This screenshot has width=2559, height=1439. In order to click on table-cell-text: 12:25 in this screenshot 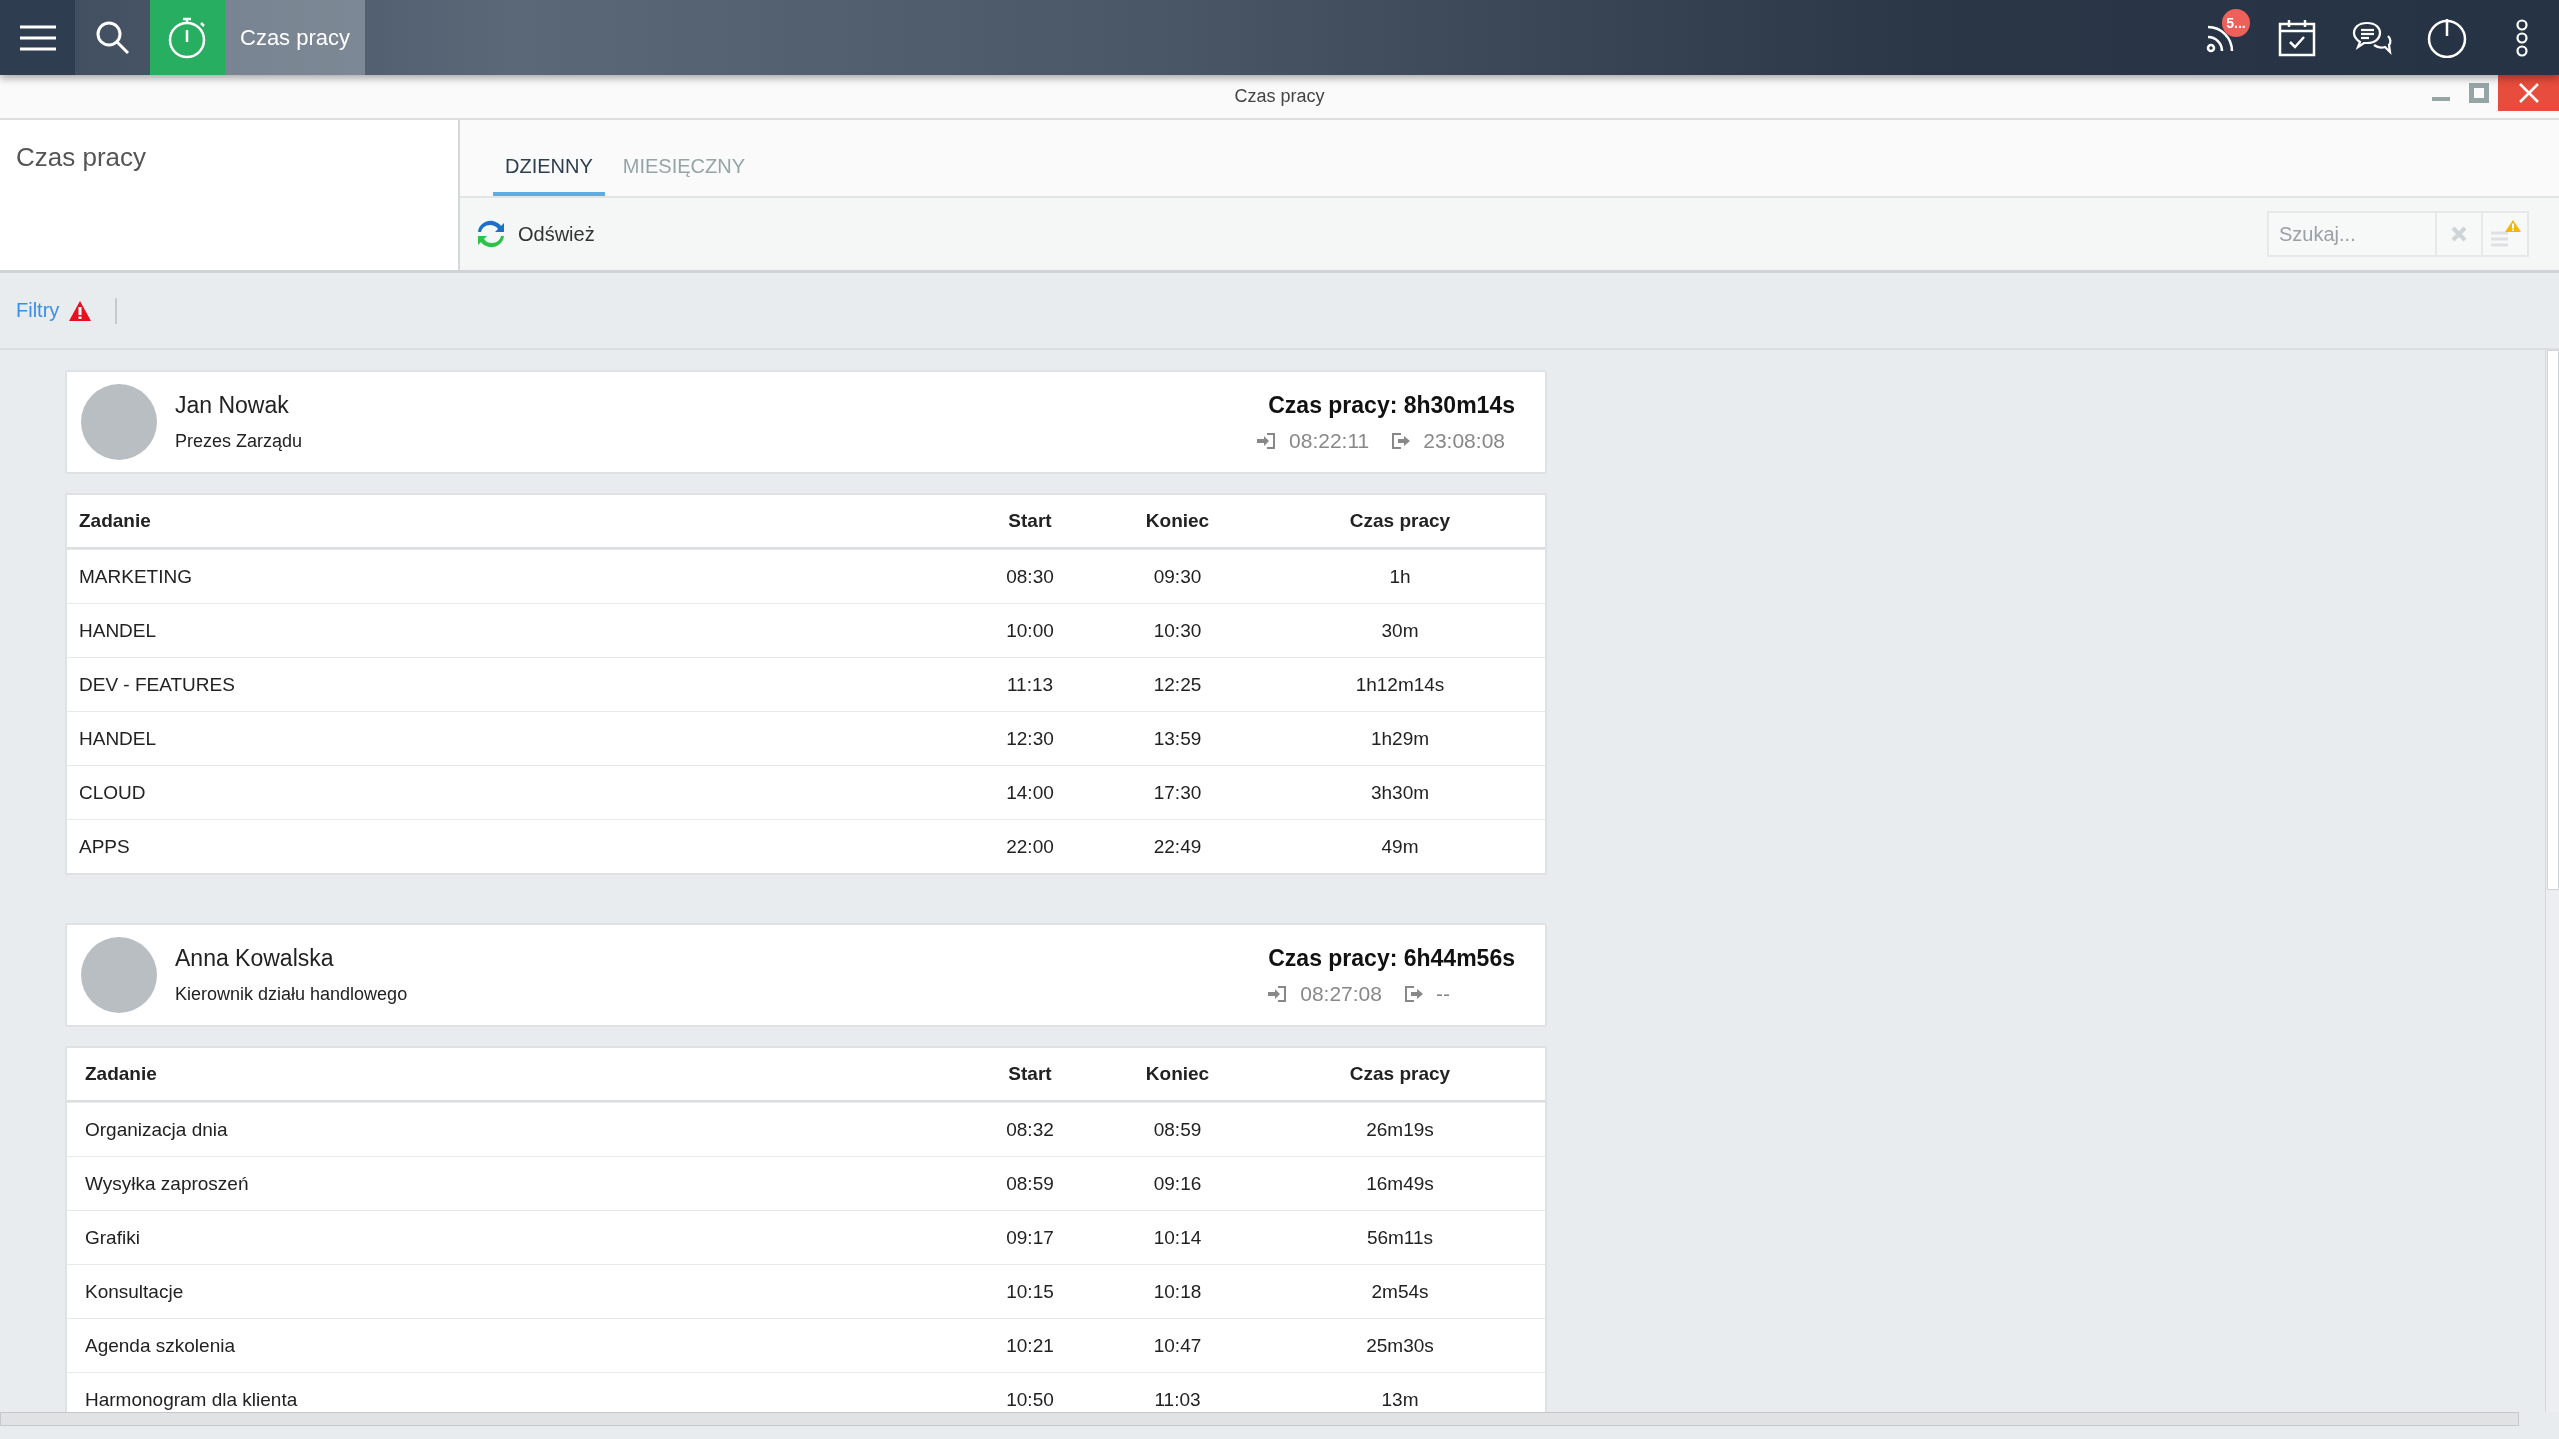, I will do `click(1177, 684)`.